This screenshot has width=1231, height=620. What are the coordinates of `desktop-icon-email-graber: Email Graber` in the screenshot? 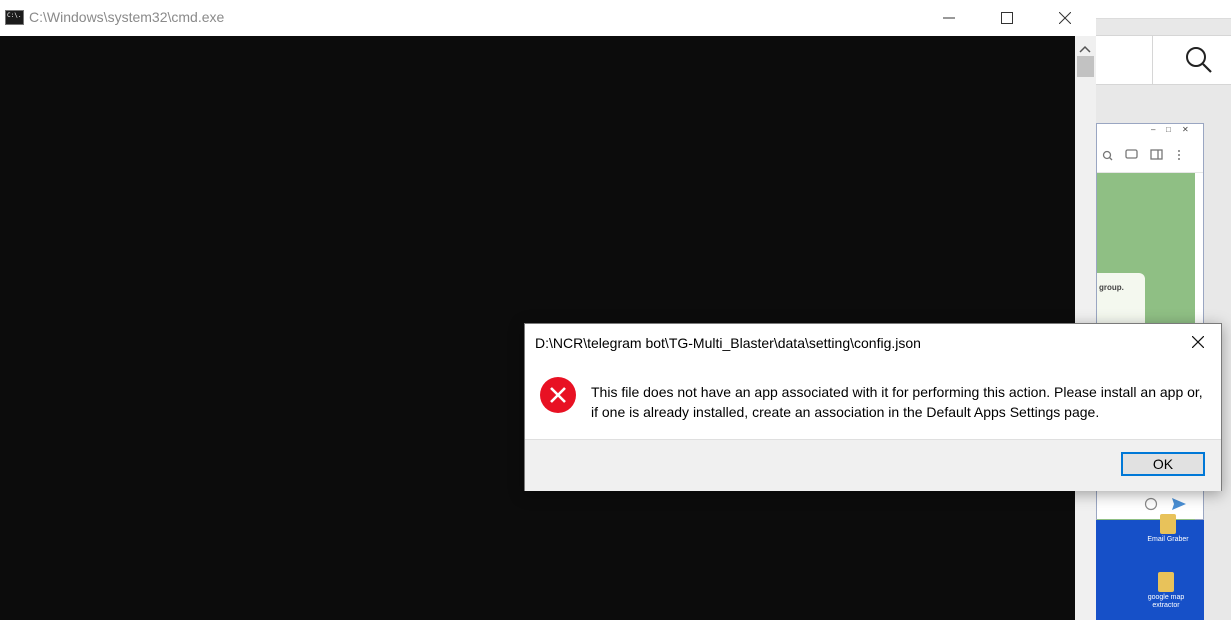 It's located at (1168, 529).